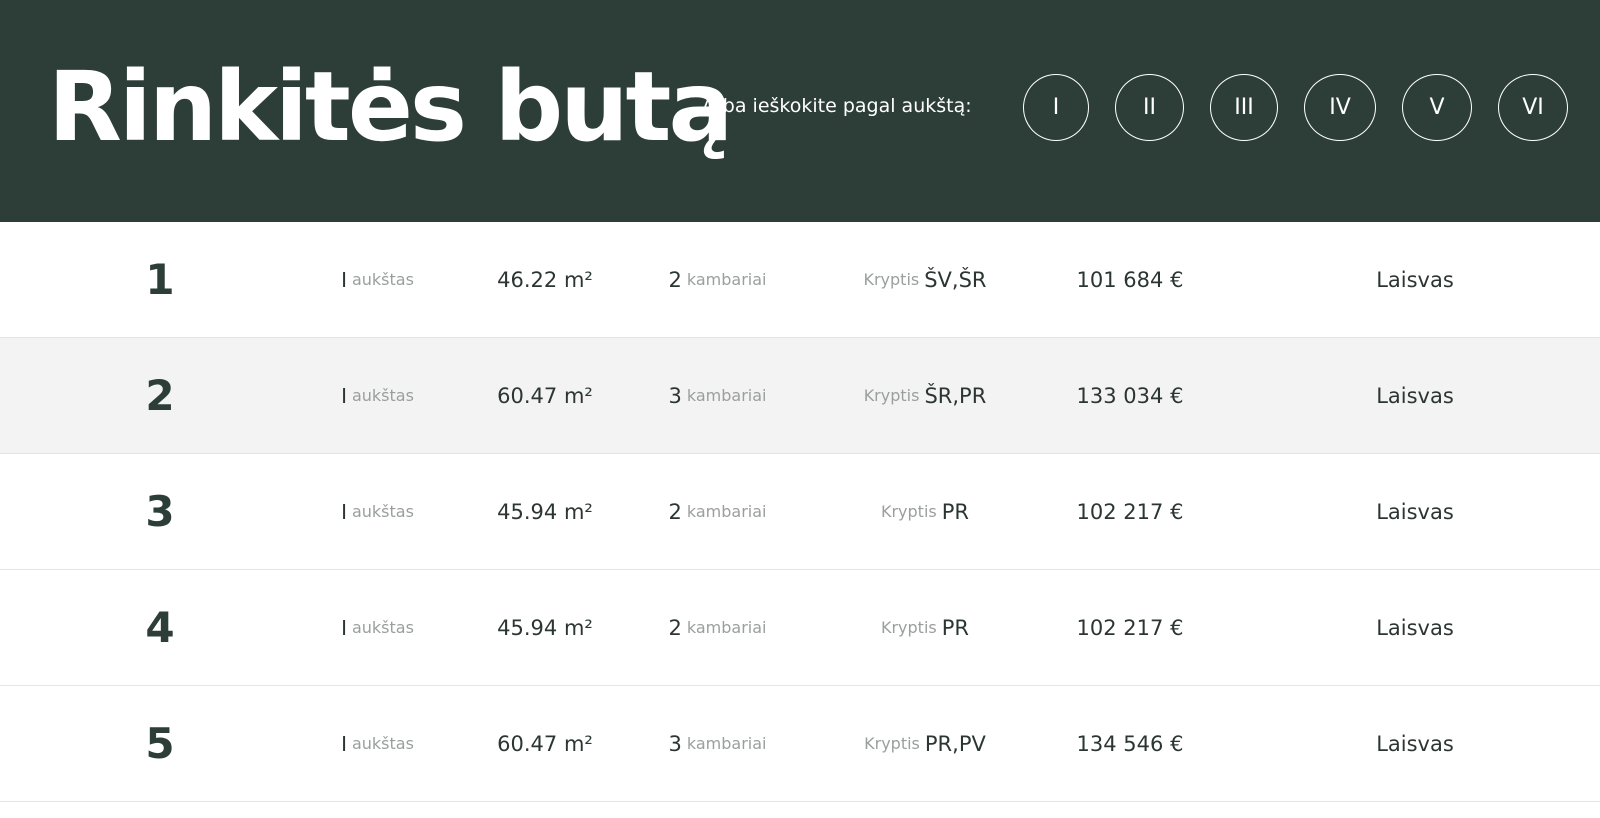 The height and width of the screenshot is (818, 1600). What do you see at coordinates (1533, 107) in the screenshot?
I see `floor-filter-button-6: VI` at bounding box center [1533, 107].